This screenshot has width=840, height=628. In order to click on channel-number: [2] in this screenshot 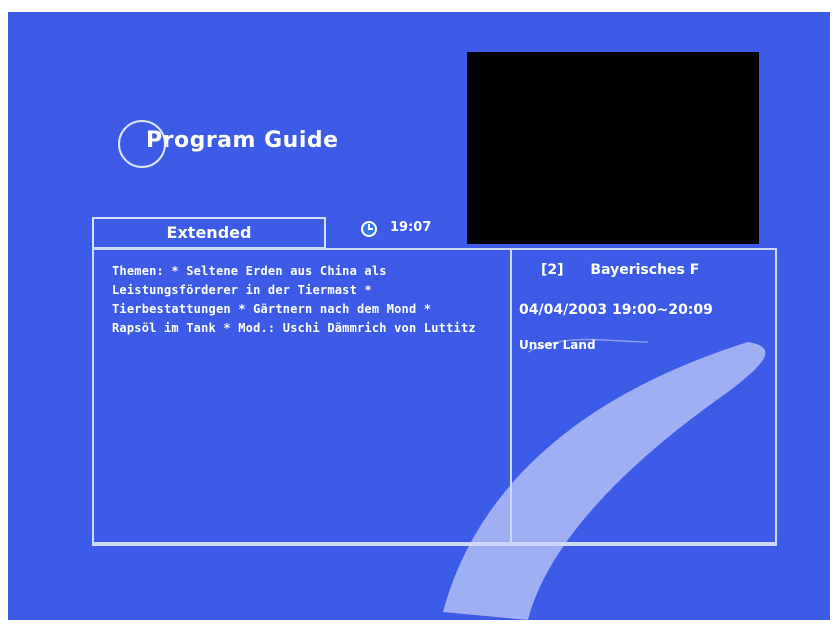, I will do `click(552, 270)`.